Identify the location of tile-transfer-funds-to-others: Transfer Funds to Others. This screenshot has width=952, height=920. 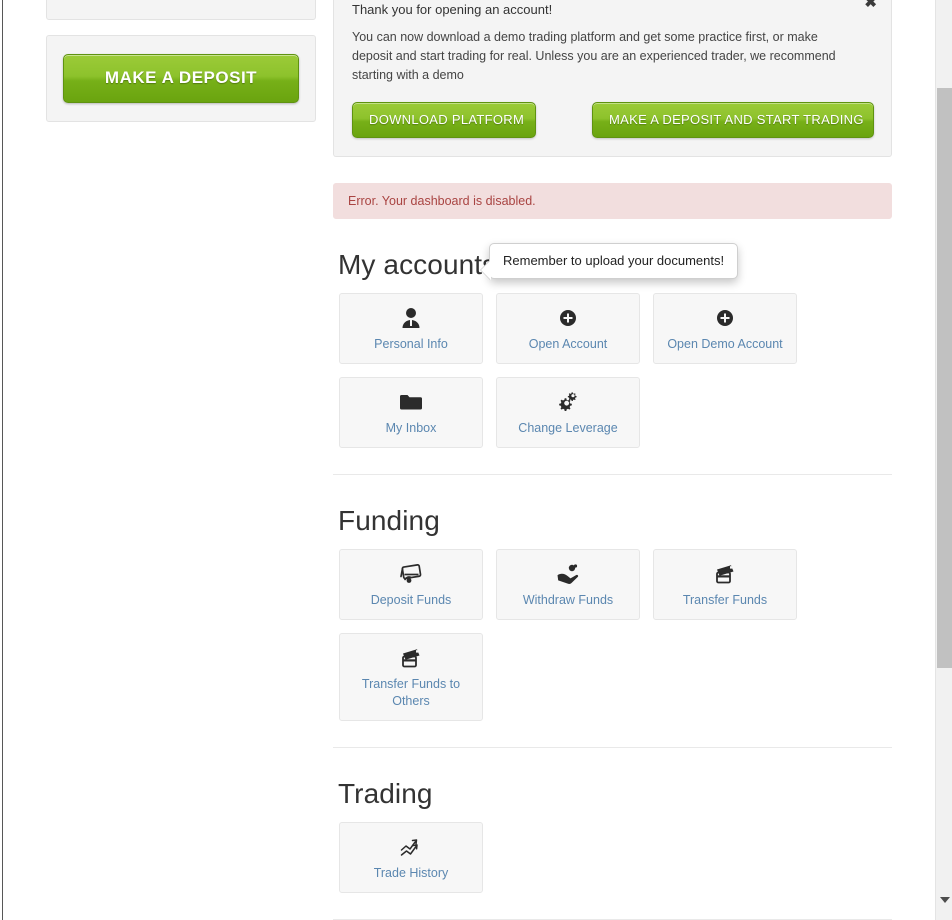
(411, 676).